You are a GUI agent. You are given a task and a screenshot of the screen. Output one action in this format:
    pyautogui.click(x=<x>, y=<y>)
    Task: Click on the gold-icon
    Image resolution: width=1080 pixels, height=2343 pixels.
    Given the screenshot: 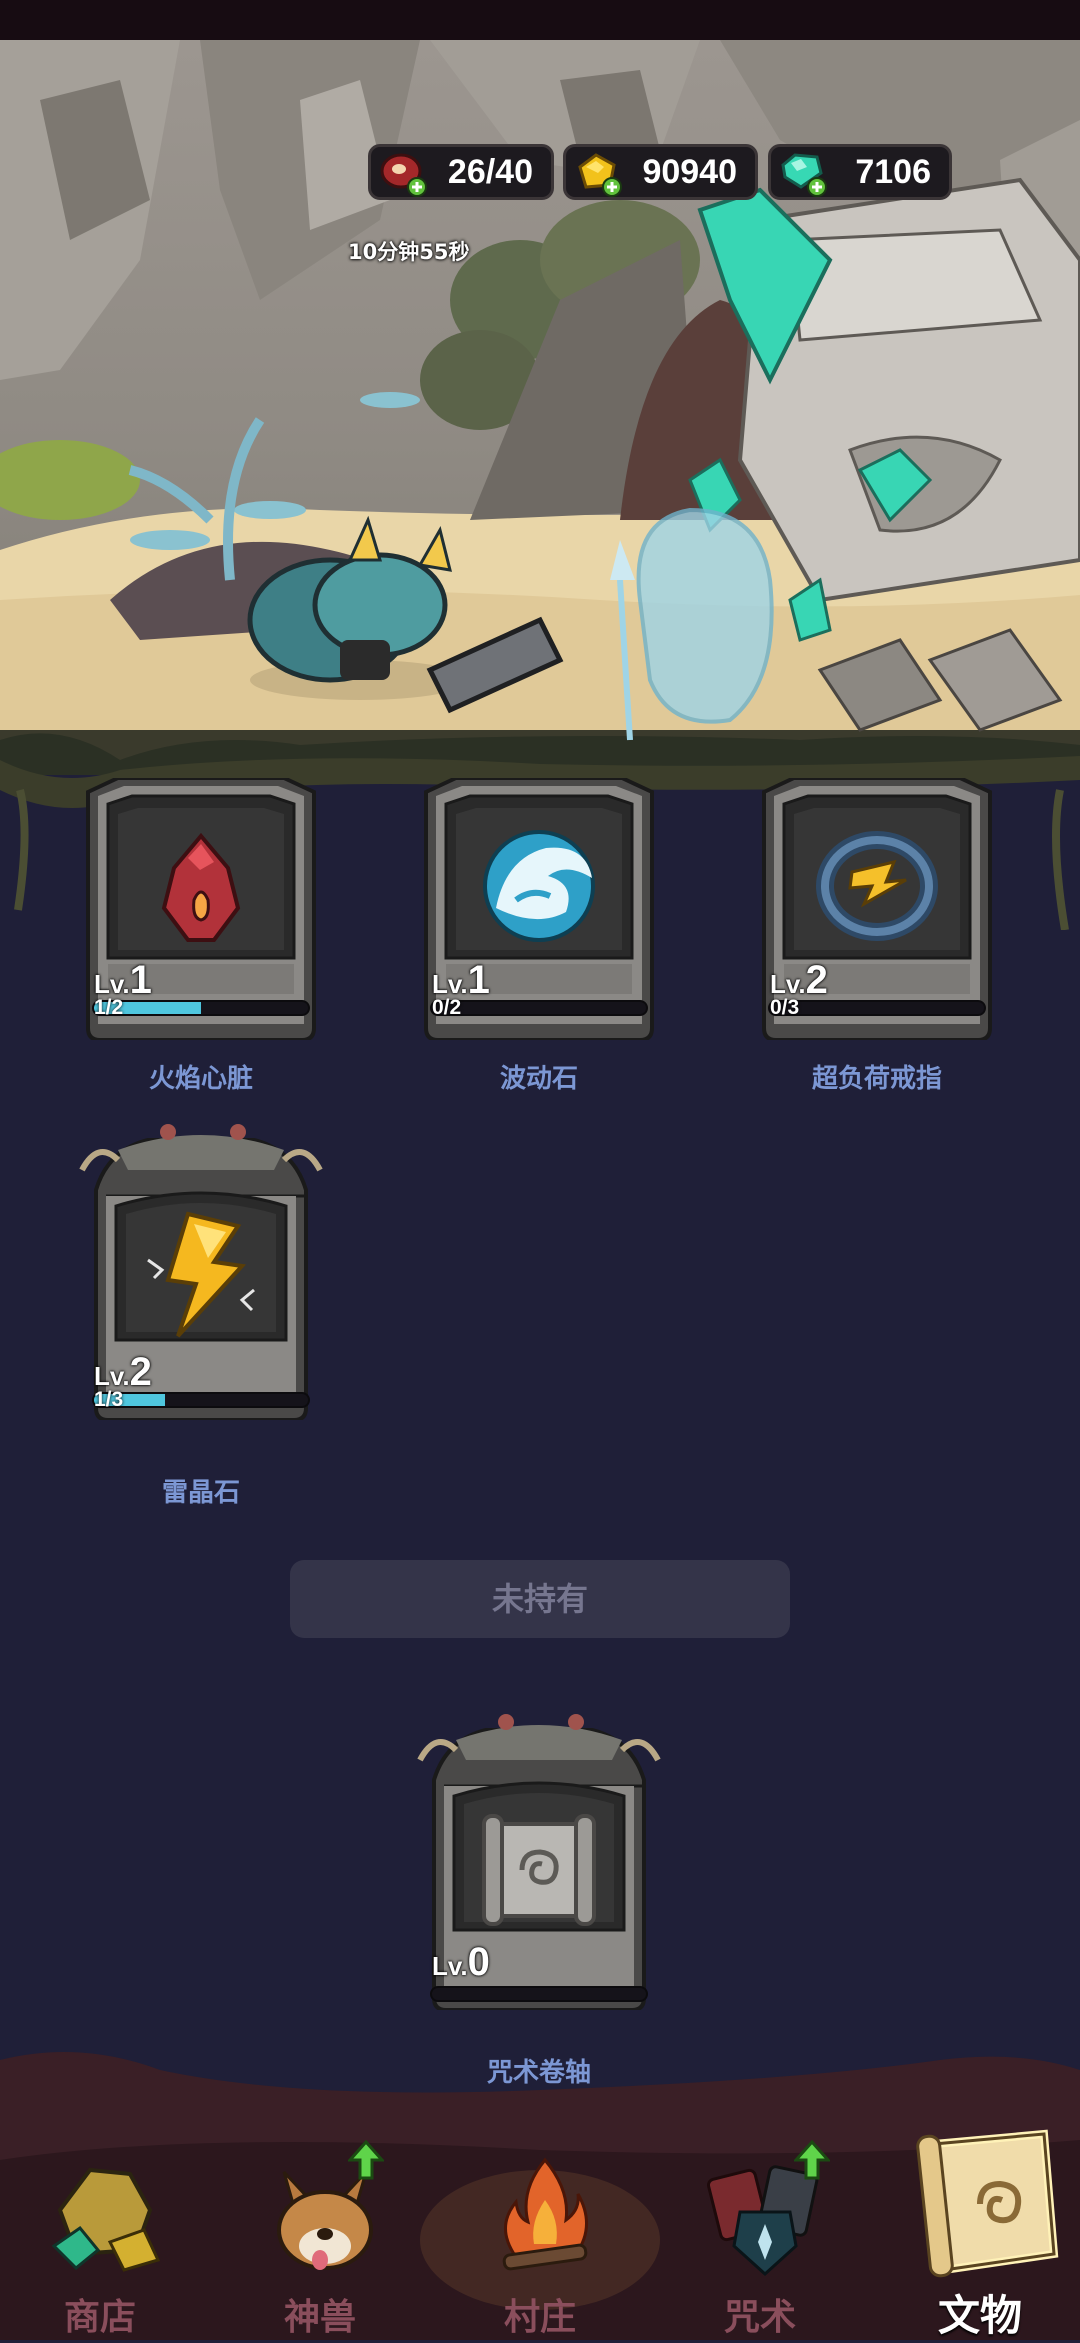 What is the action you would take?
    pyautogui.click(x=597, y=172)
    